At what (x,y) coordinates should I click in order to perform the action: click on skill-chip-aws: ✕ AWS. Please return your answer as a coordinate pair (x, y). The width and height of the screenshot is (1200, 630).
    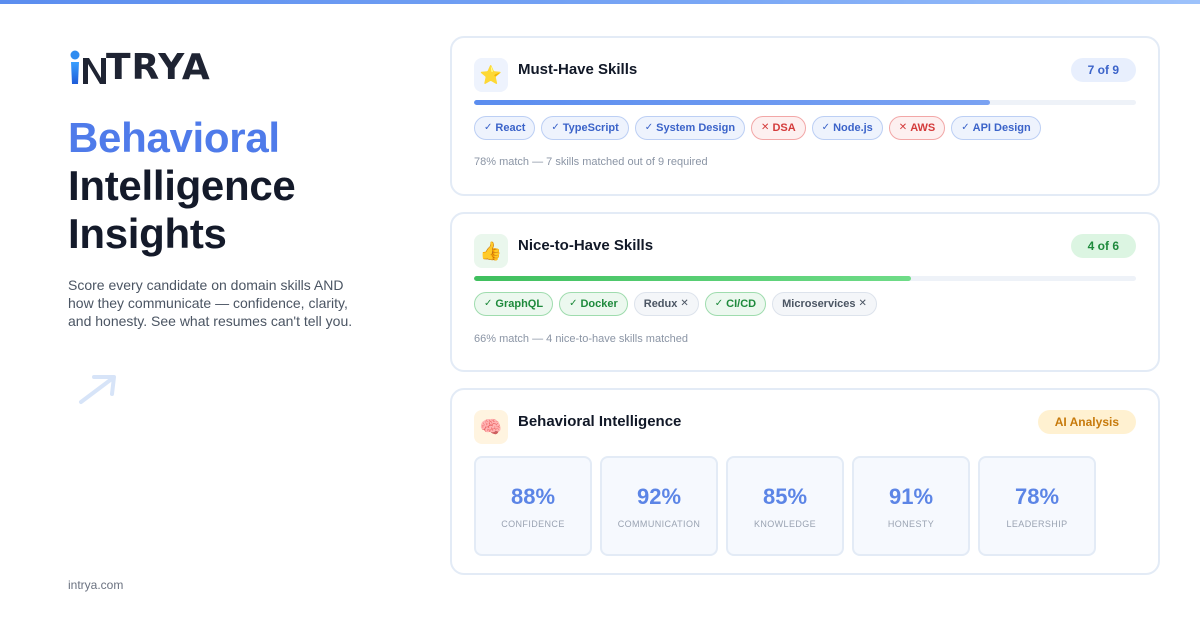
    Looking at the image, I should click on (917, 128).